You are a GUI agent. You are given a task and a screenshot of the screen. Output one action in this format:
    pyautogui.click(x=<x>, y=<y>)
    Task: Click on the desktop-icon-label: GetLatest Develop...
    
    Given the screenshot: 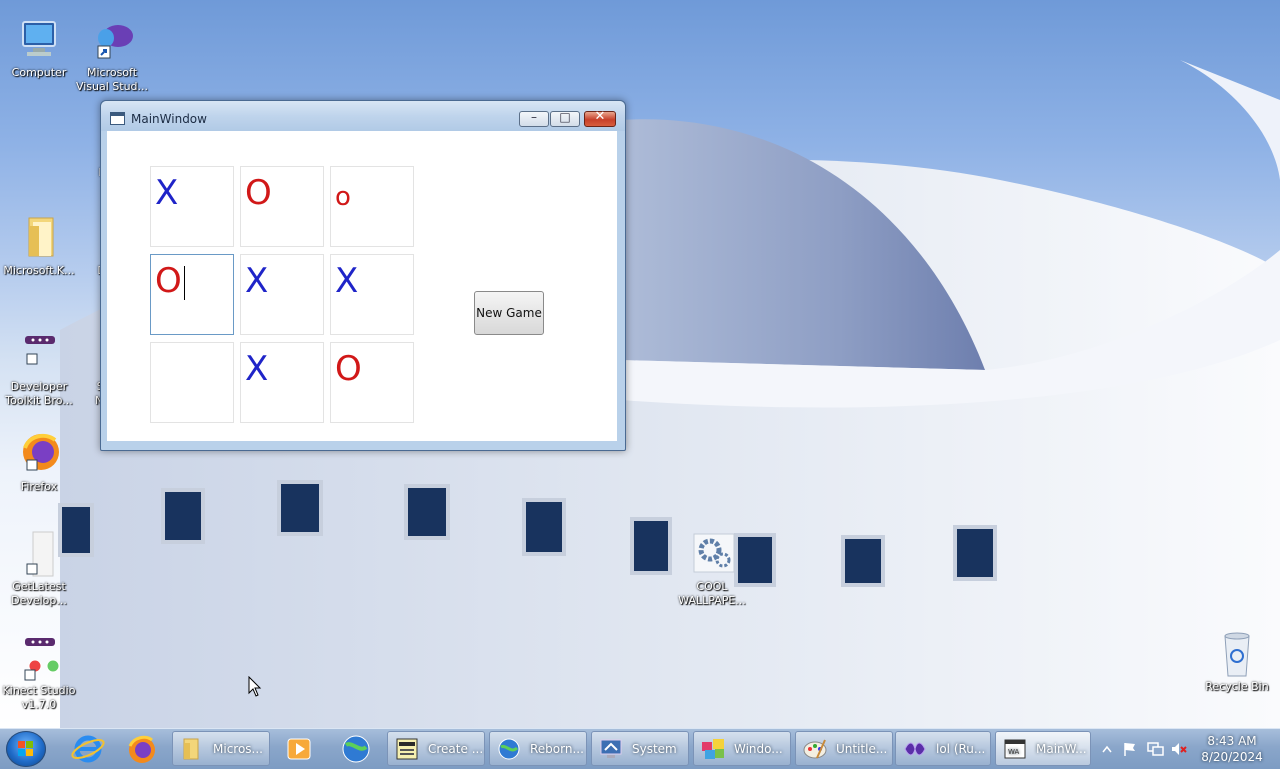 What is the action you would take?
    pyautogui.click(x=39, y=593)
    